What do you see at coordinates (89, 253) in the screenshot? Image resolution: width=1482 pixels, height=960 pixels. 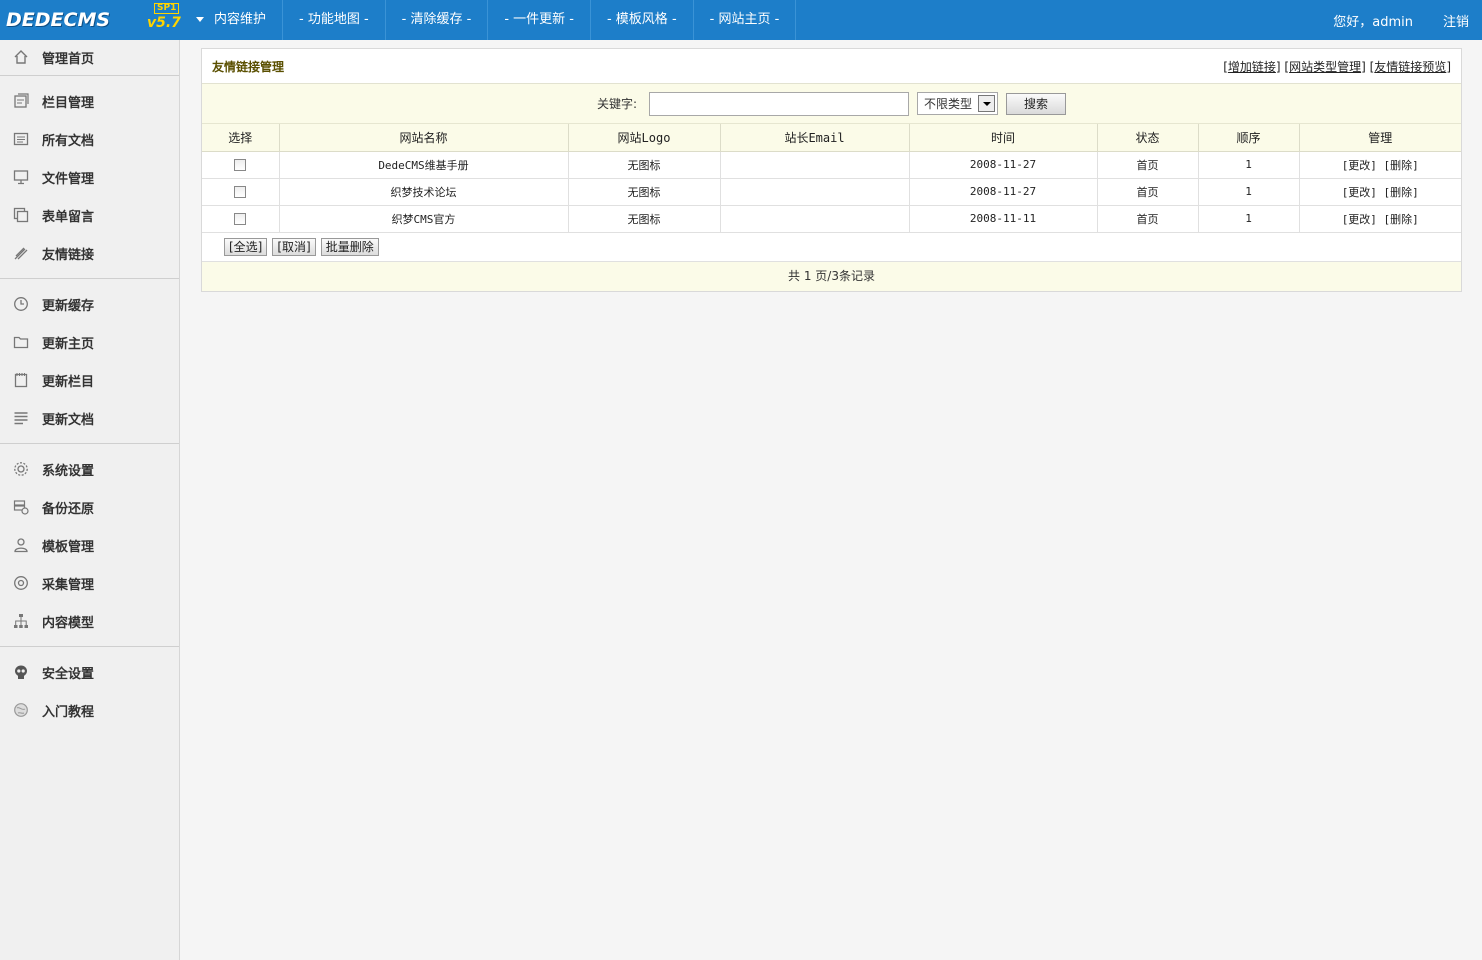 I see `sidebar-item-friend-links: 友情链接` at bounding box center [89, 253].